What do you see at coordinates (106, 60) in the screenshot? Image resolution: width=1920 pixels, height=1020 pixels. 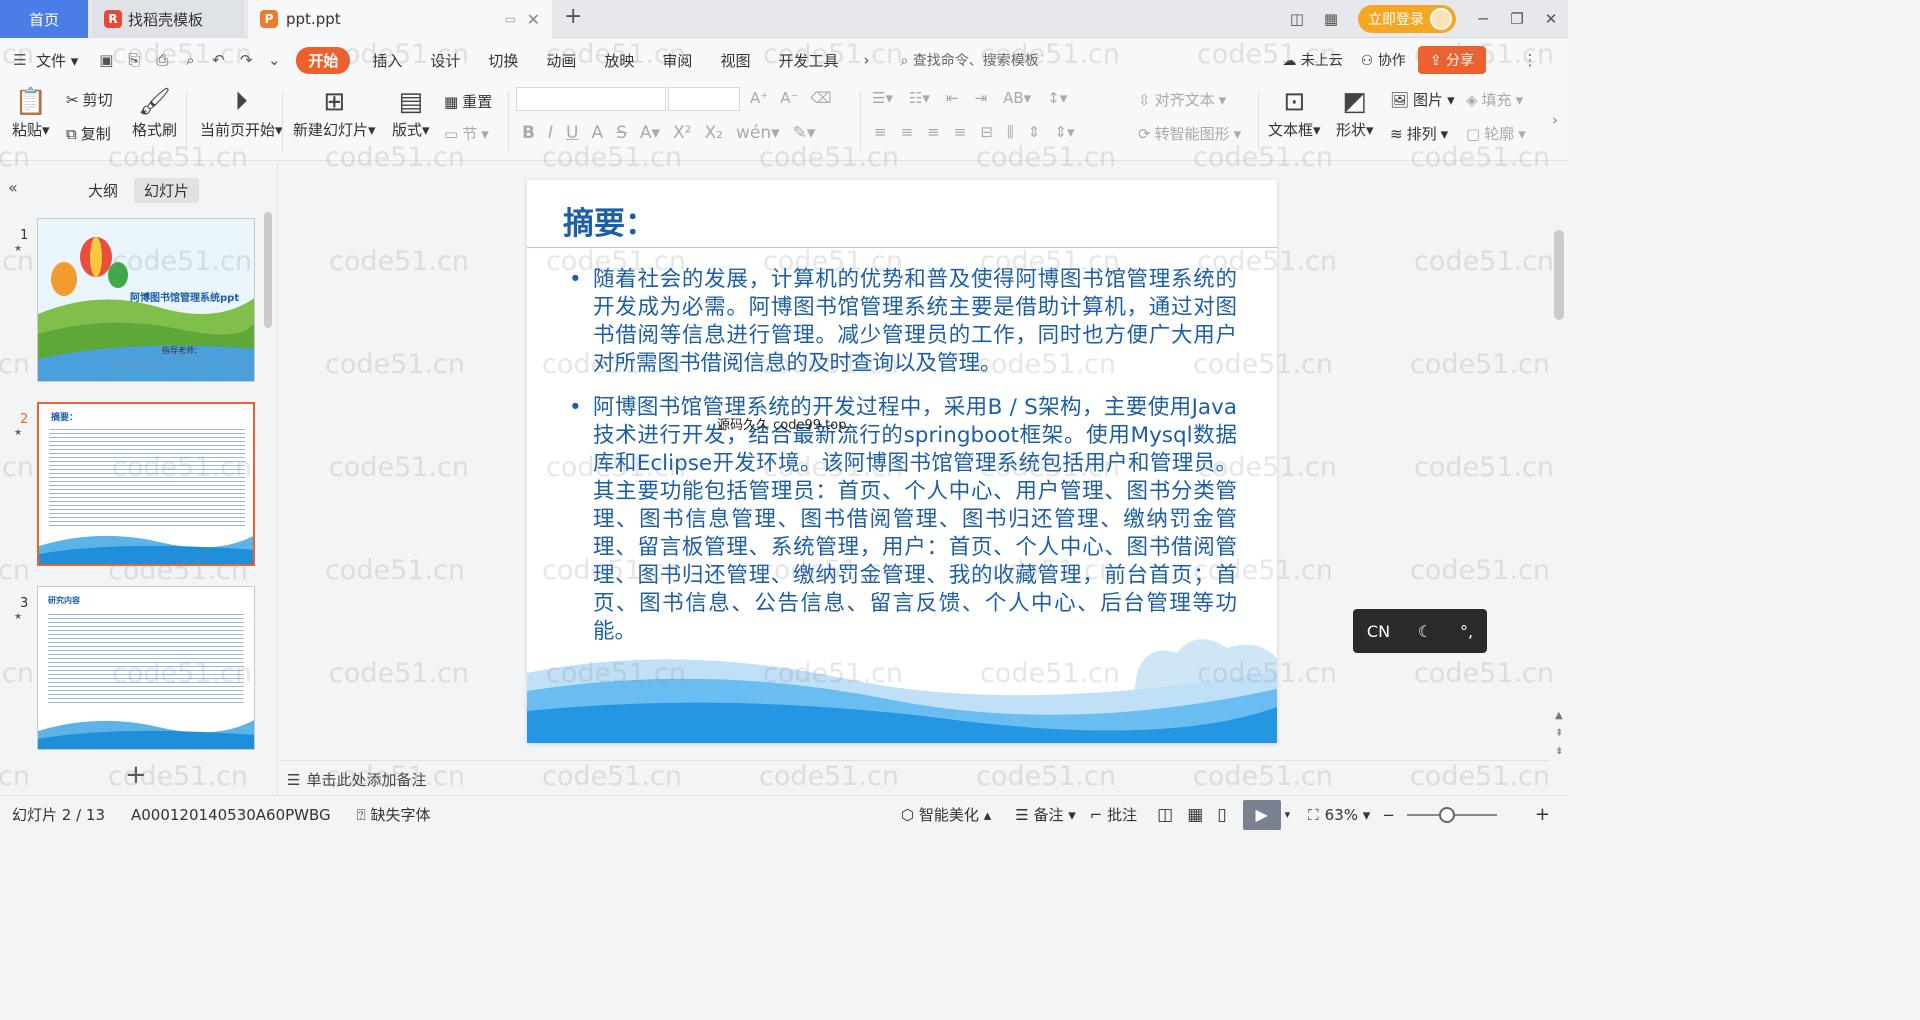 I see `save-icon: ▣` at bounding box center [106, 60].